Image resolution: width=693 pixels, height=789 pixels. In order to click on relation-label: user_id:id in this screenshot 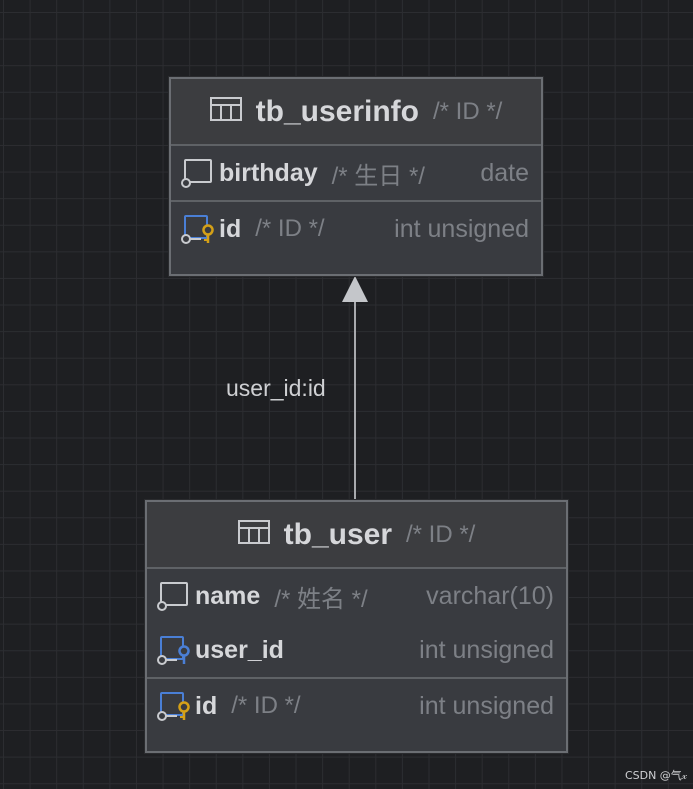, I will do `click(276, 388)`.